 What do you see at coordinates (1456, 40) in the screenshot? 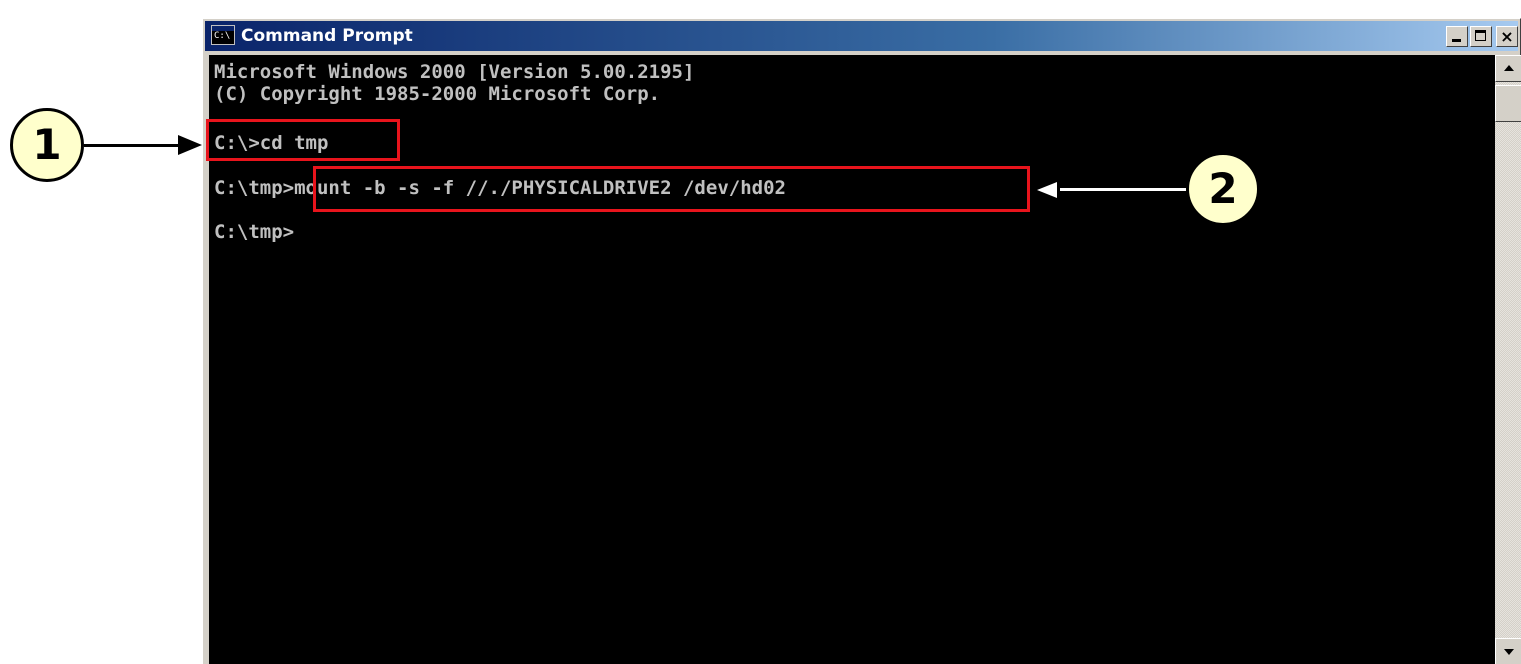
I see `minimize-icon` at bounding box center [1456, 40].